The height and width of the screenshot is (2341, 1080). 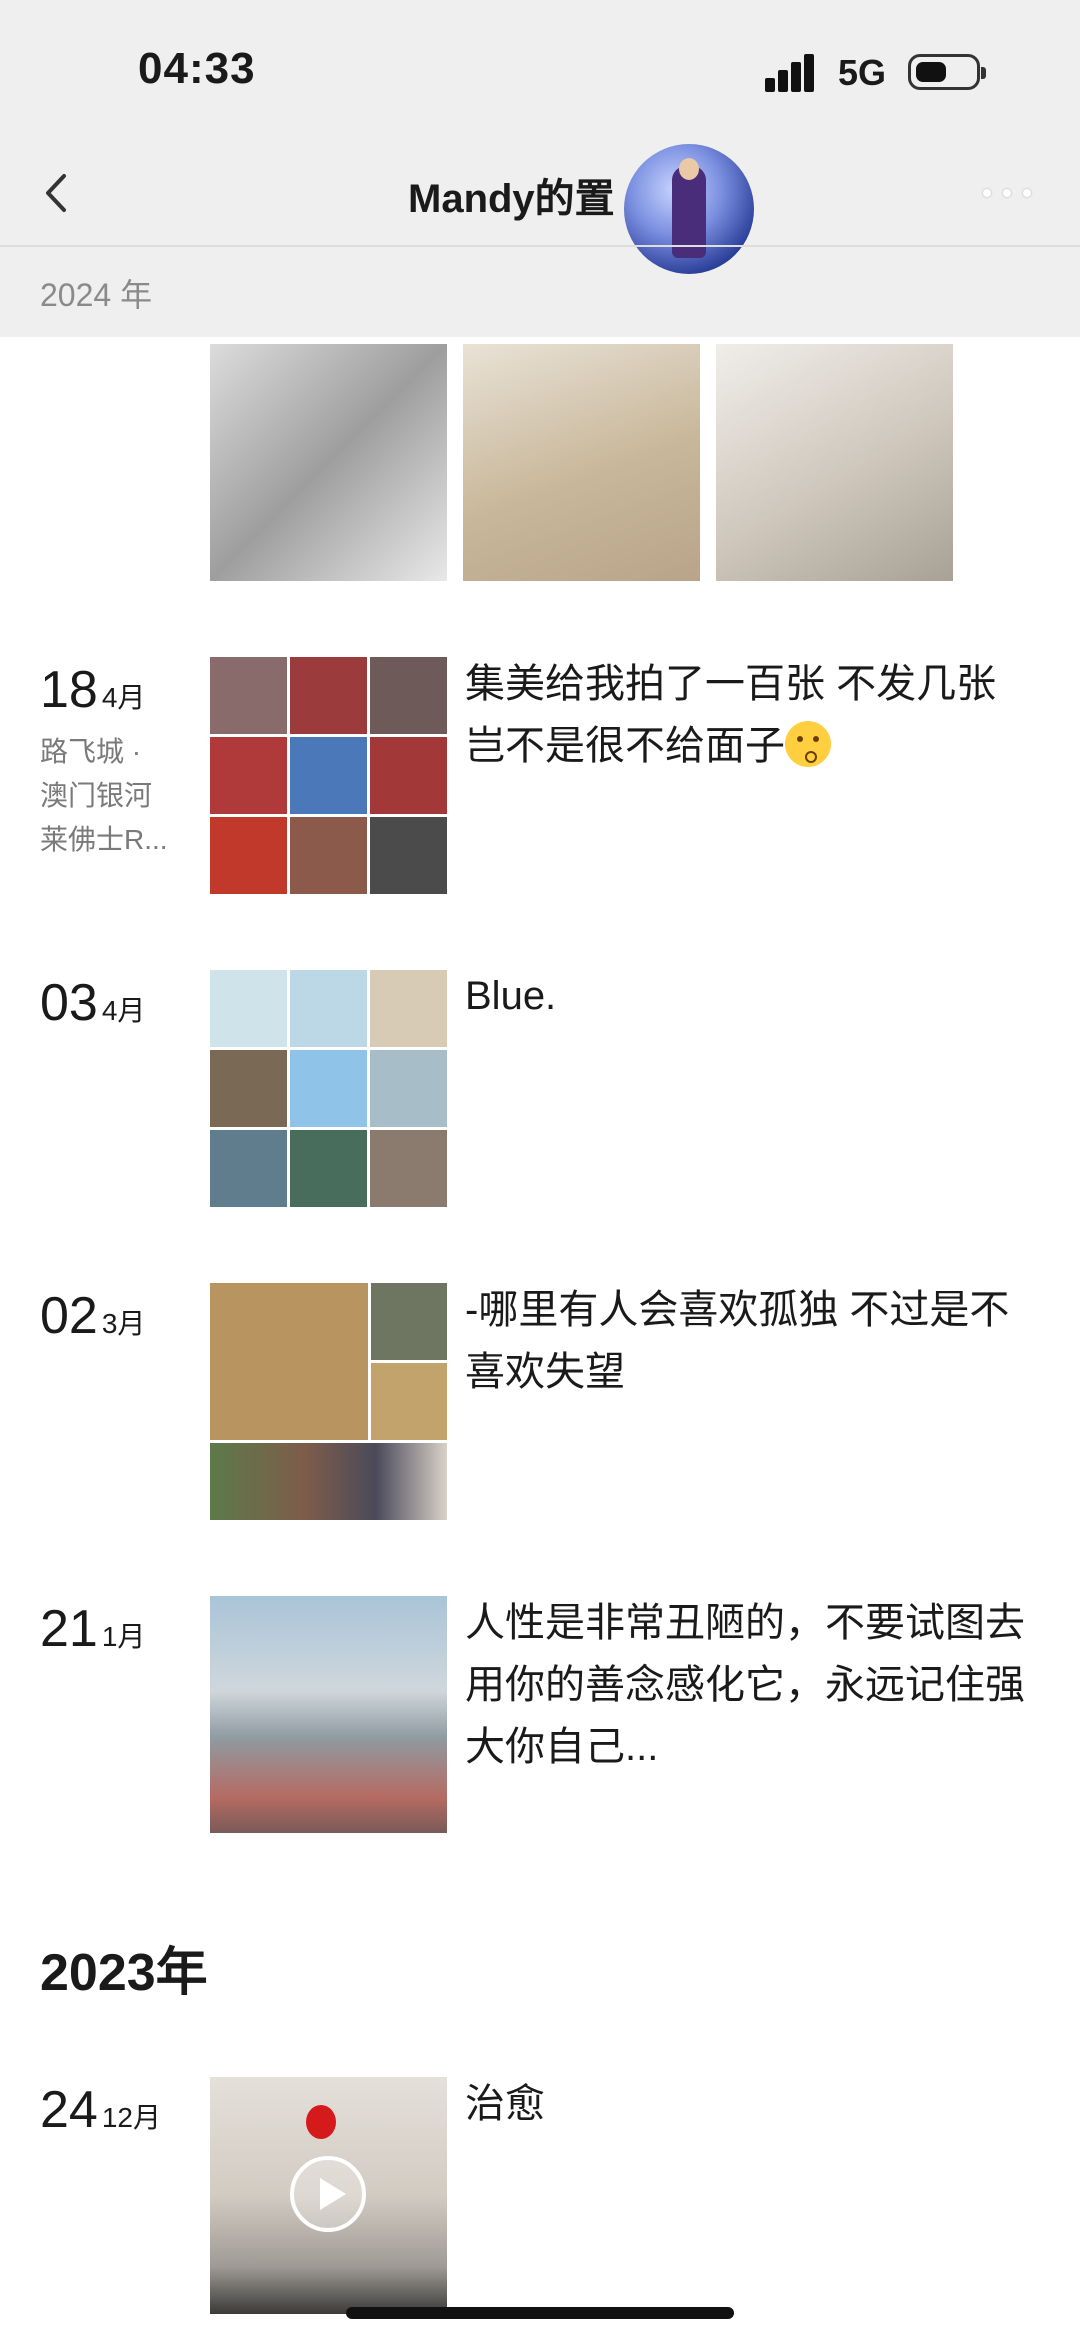 I want to click on post-day-number: 18, so click(x=69, y=690).